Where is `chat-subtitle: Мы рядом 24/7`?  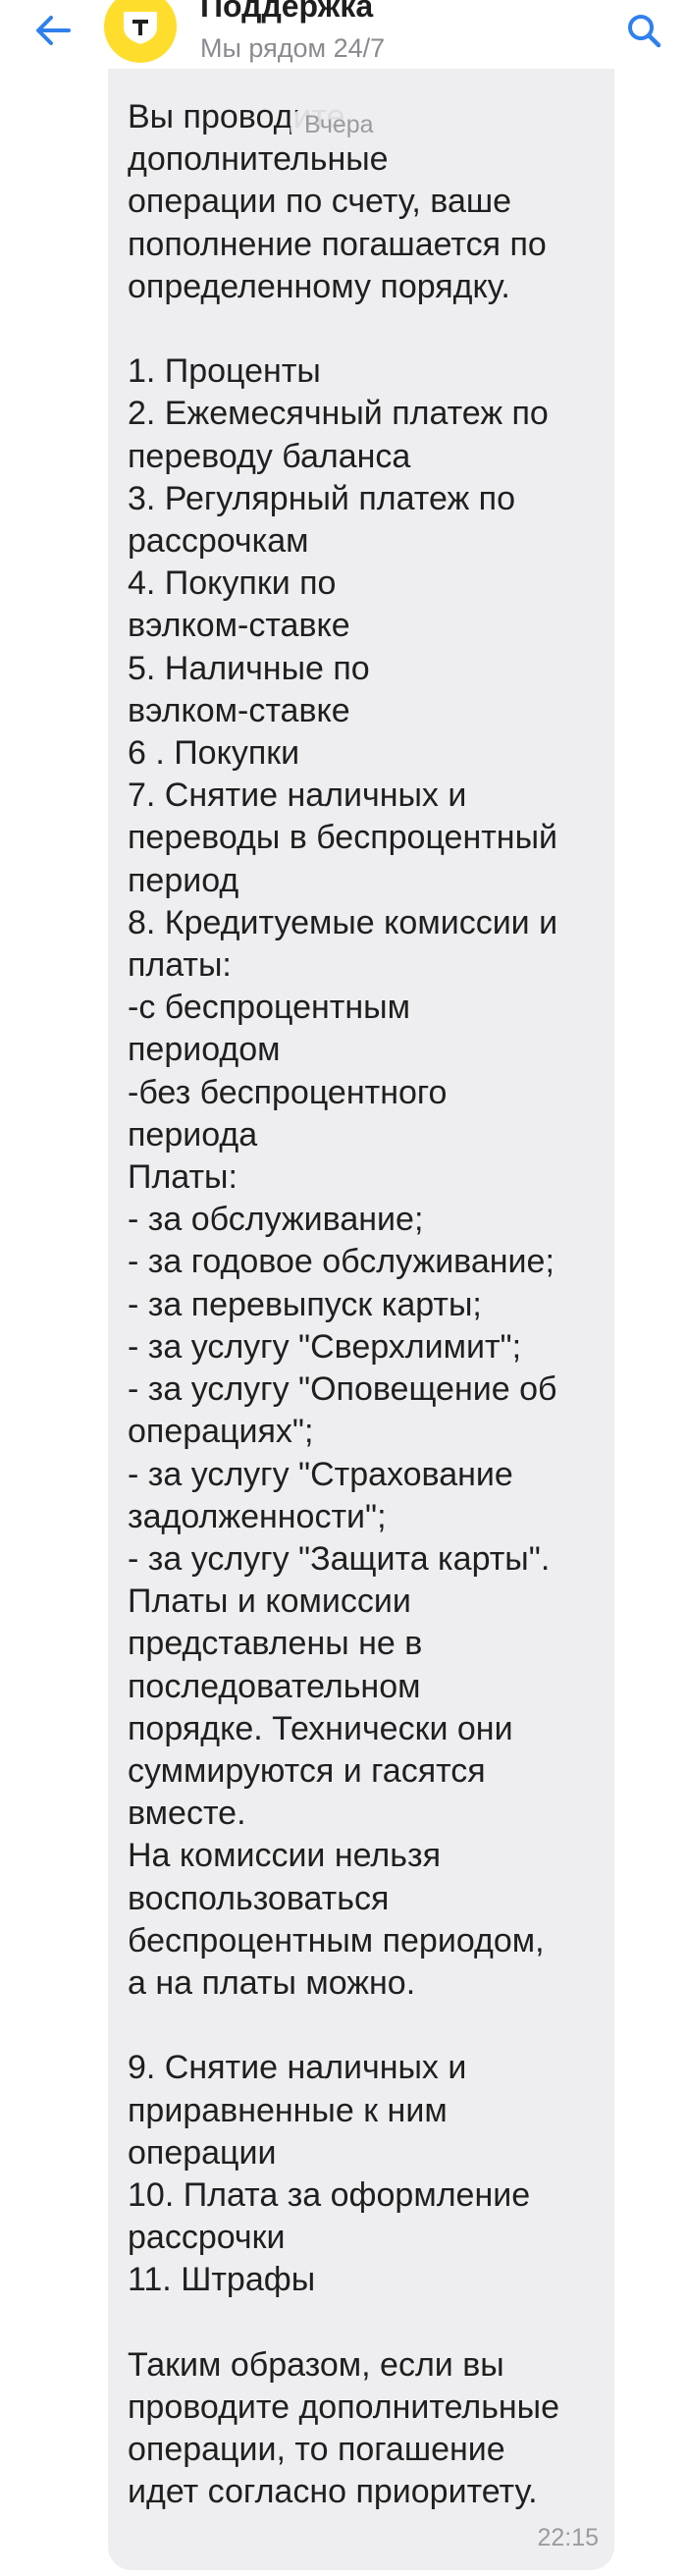 chat-subtitle: Мы рядом 24/7 is located at coordinates (293, 48).